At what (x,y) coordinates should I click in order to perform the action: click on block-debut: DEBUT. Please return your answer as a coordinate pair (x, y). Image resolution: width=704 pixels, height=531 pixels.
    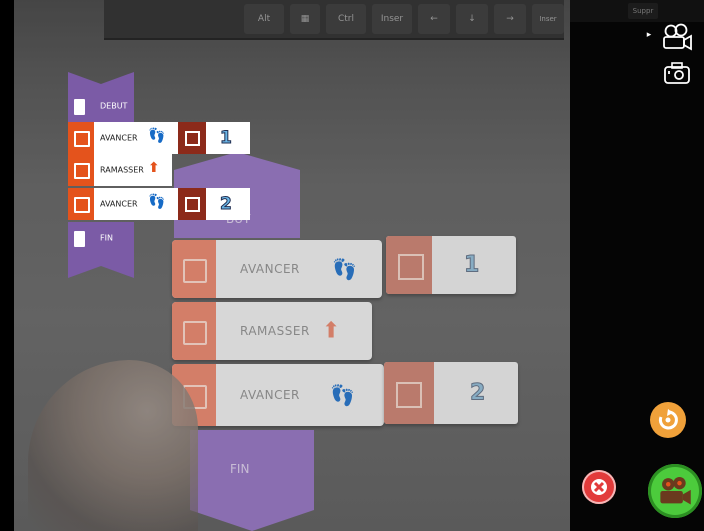
    Looking at the image, I should click on (101, 106).